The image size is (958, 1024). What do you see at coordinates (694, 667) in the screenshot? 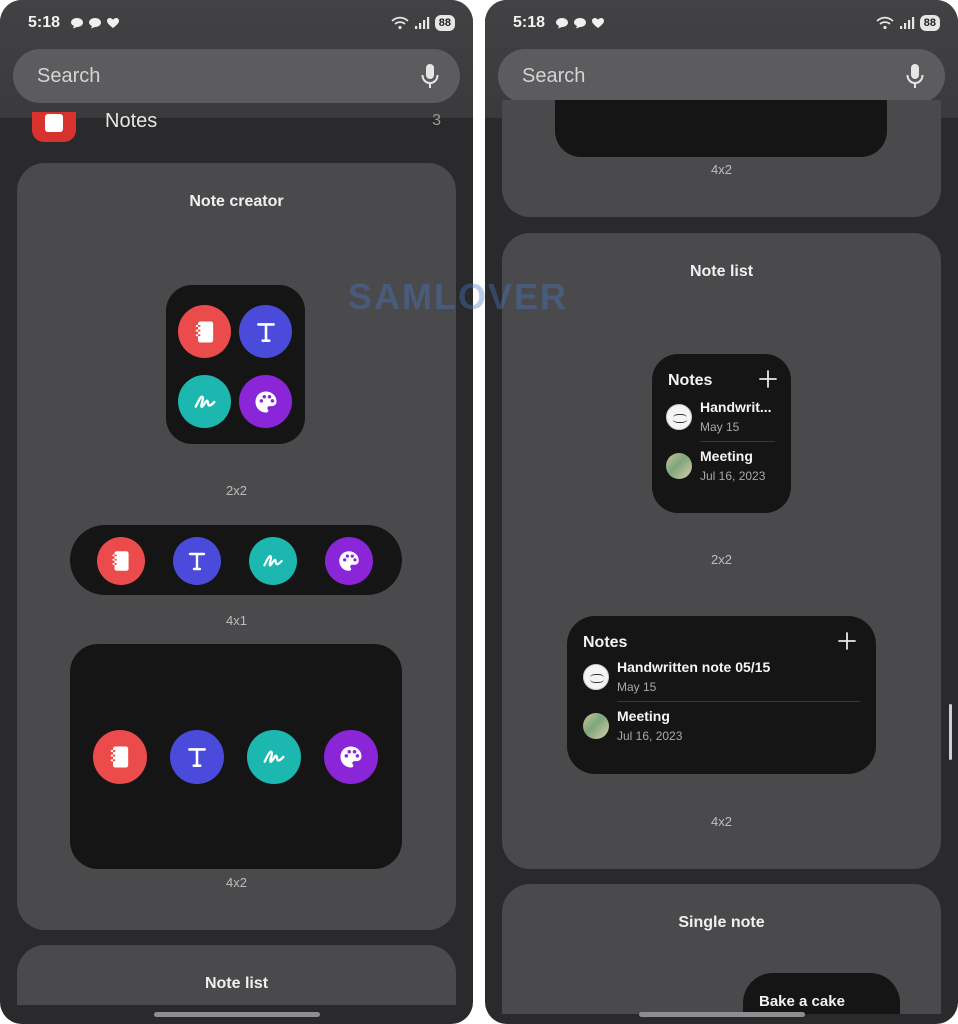
I see `note-title: Handwritten note 05/15` at bounding box center [694, 667].